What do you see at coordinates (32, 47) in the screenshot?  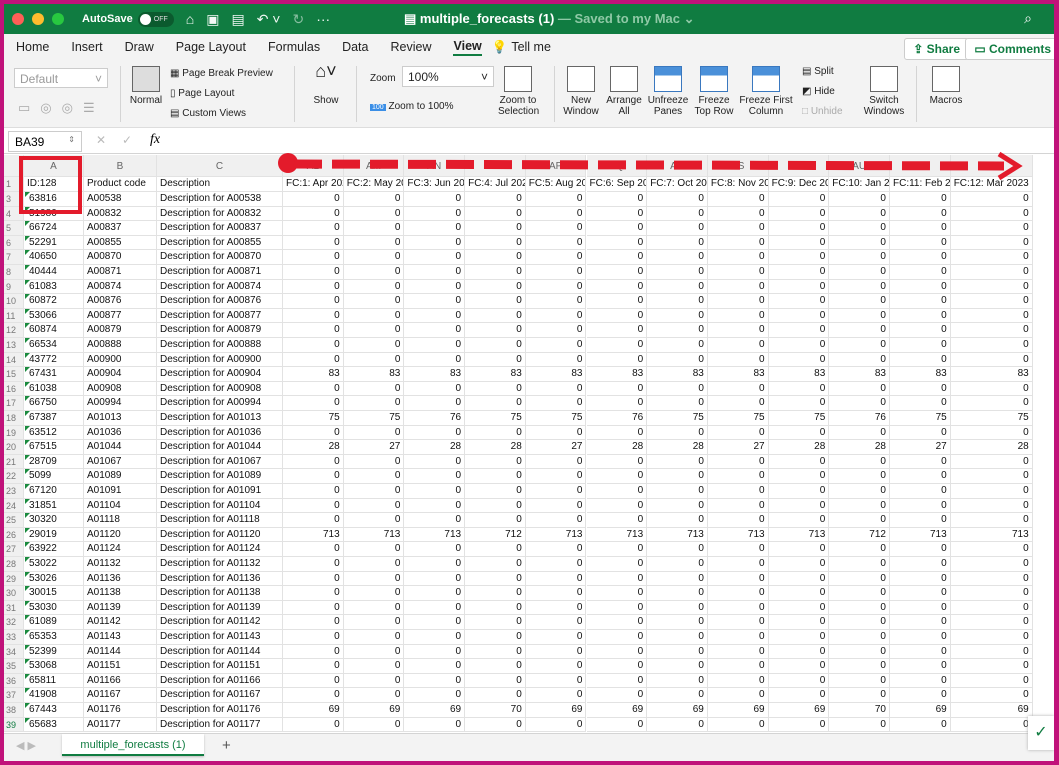 I see `tab-home: Home` at bounding box center [32, 47].